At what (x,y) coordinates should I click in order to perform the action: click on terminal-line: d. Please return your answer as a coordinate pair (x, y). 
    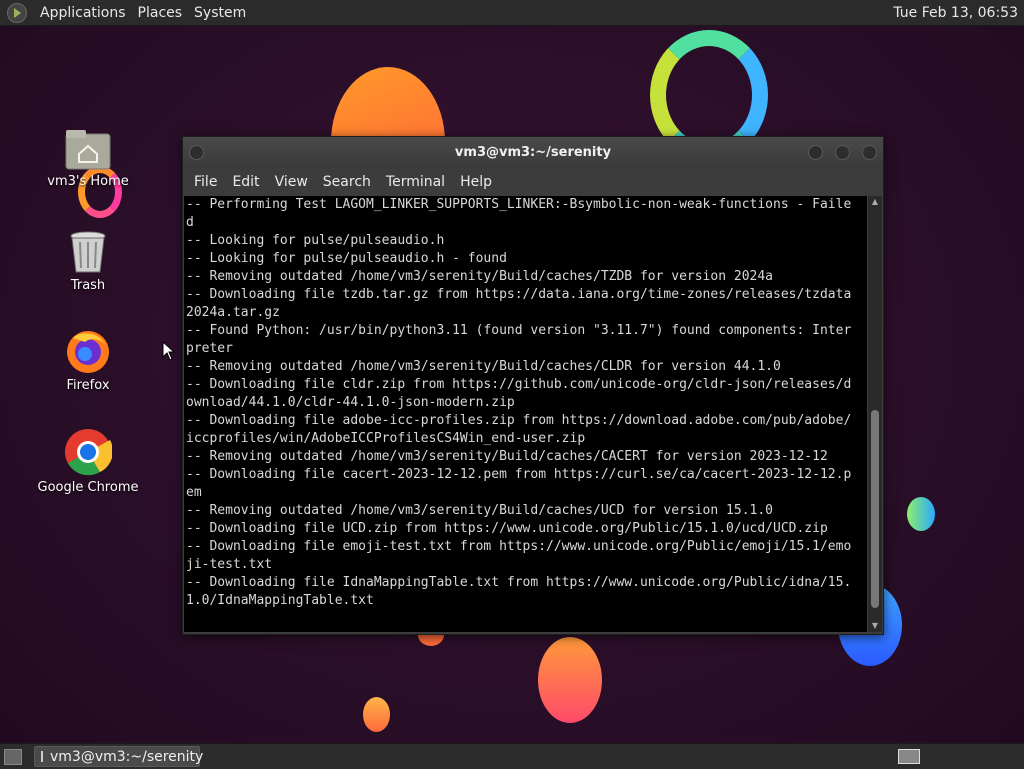
    Looking at the image, I should click on (190, 222).